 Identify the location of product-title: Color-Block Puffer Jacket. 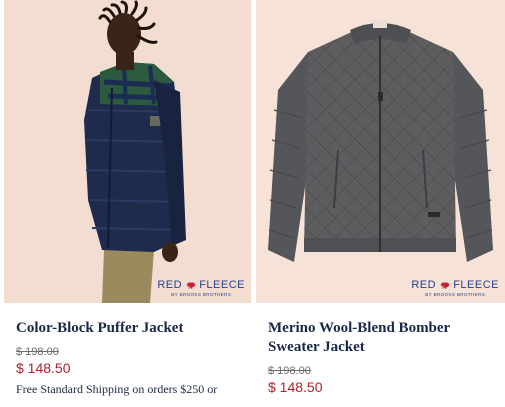
(133, 328).